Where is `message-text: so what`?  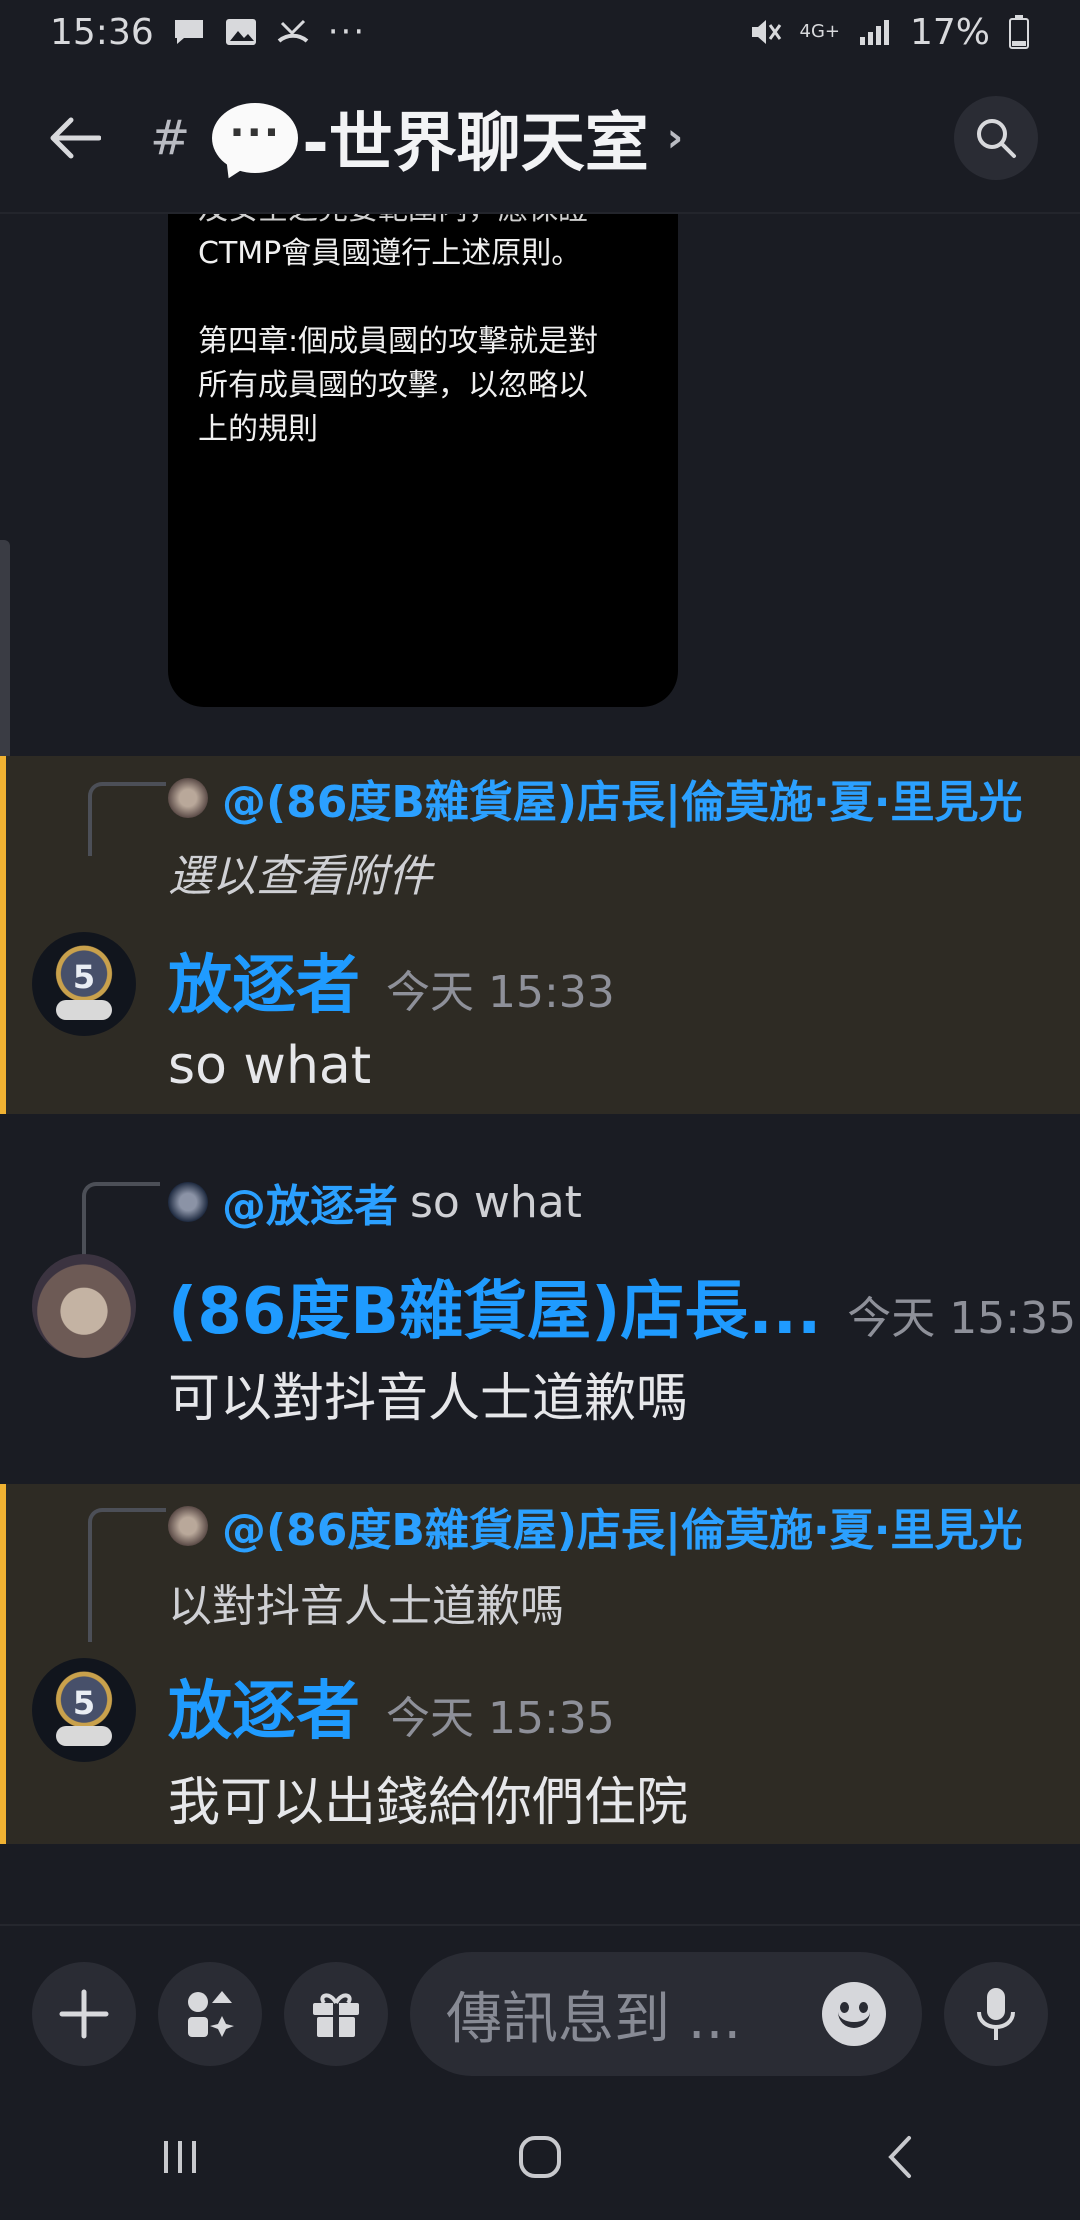
message-text: so what is located at coordinates (270, 1066).